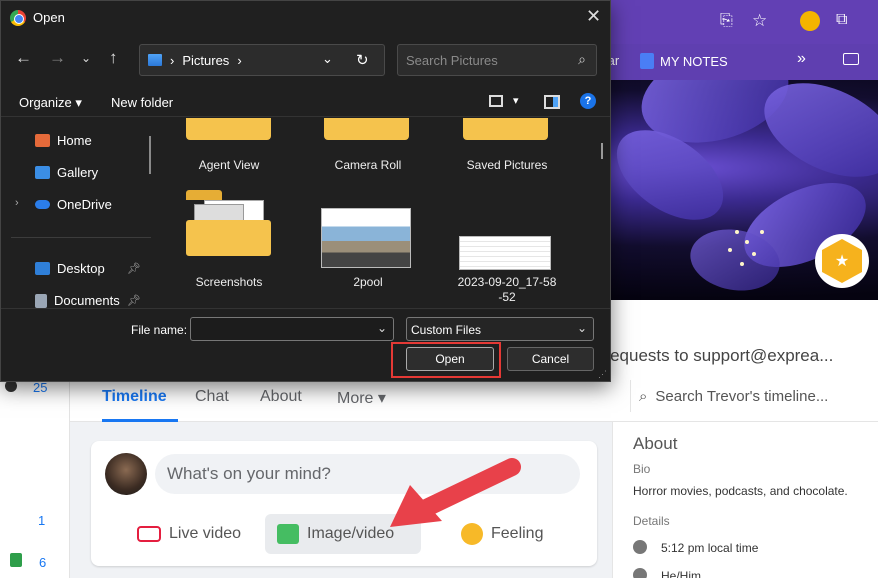  What do you see at coordinates (450, 359) in the screenshot?
I see `open-button: Open` at bounding box center [450, 359].